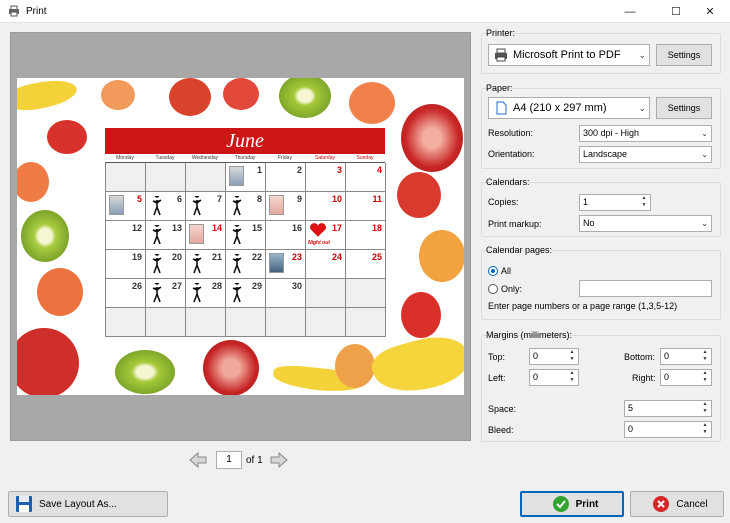 The image size is (730, 523). I want to click on bottom-margin-stepper: 0 ▲ ▼, so click(686, 356).